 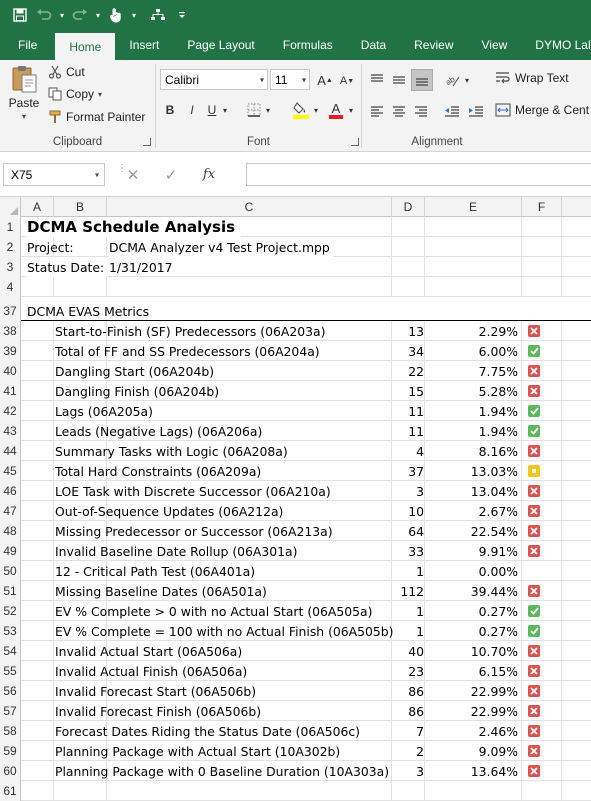 I want to click on metric-percent: 10.70%, so click(x=471, y=651).